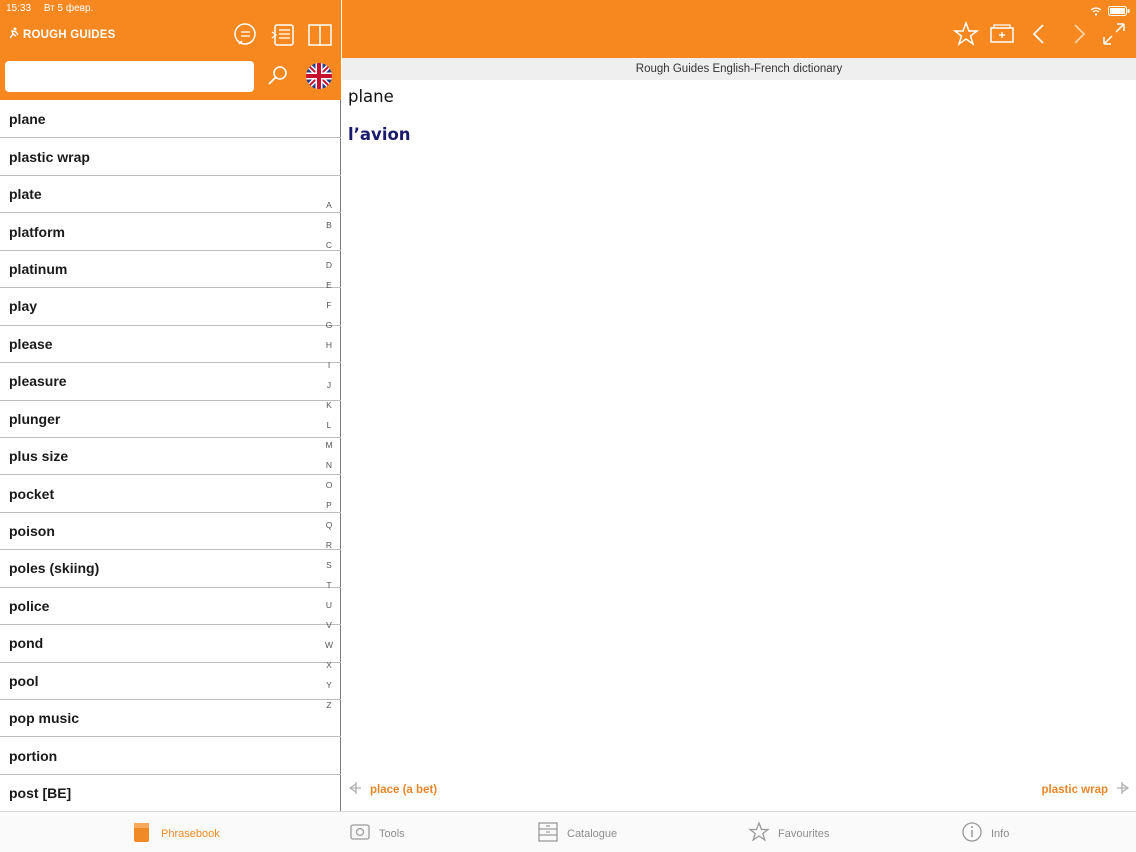 Image resolution: width=1136 pixels, height=852 pixels. I want to click on runner-icon, so click(14, 34).